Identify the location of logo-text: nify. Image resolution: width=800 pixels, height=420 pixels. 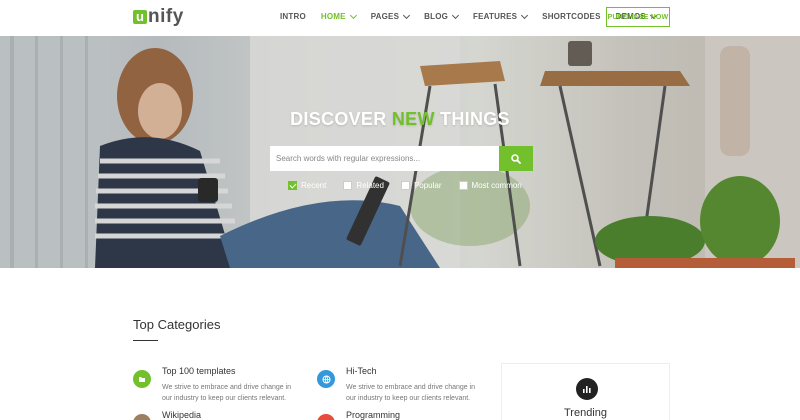
(166, 16).